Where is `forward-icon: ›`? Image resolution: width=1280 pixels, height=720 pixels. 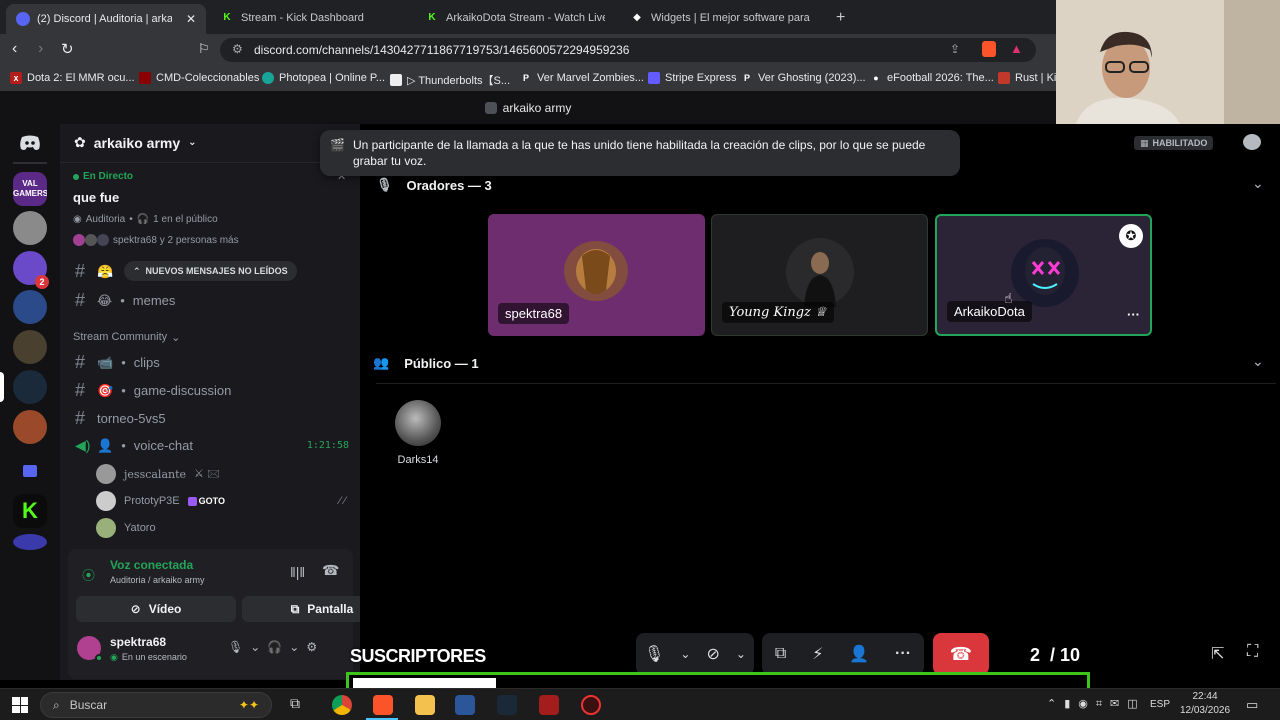
forward-icon: › is located at coordinates (40, 49).